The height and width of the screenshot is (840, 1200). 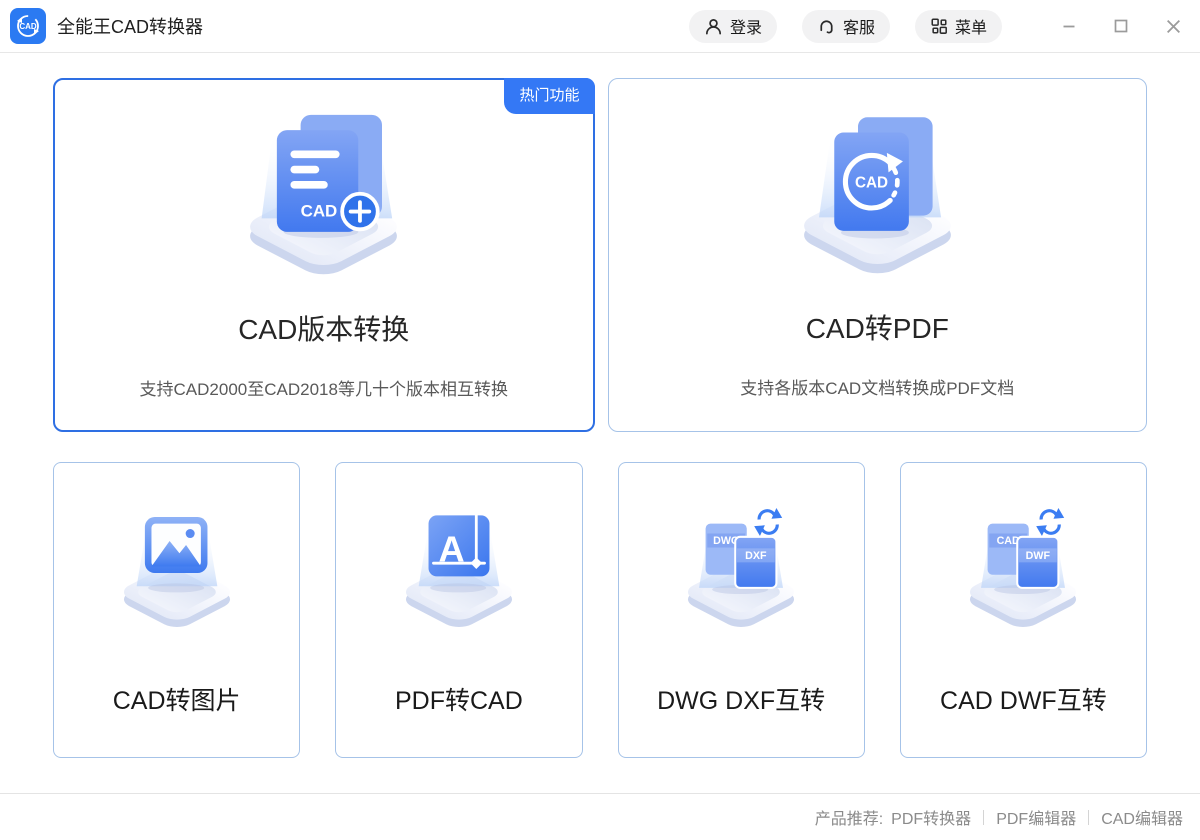 I want to click on icon-label-dxf: DXF, so click(x=756, y=556).